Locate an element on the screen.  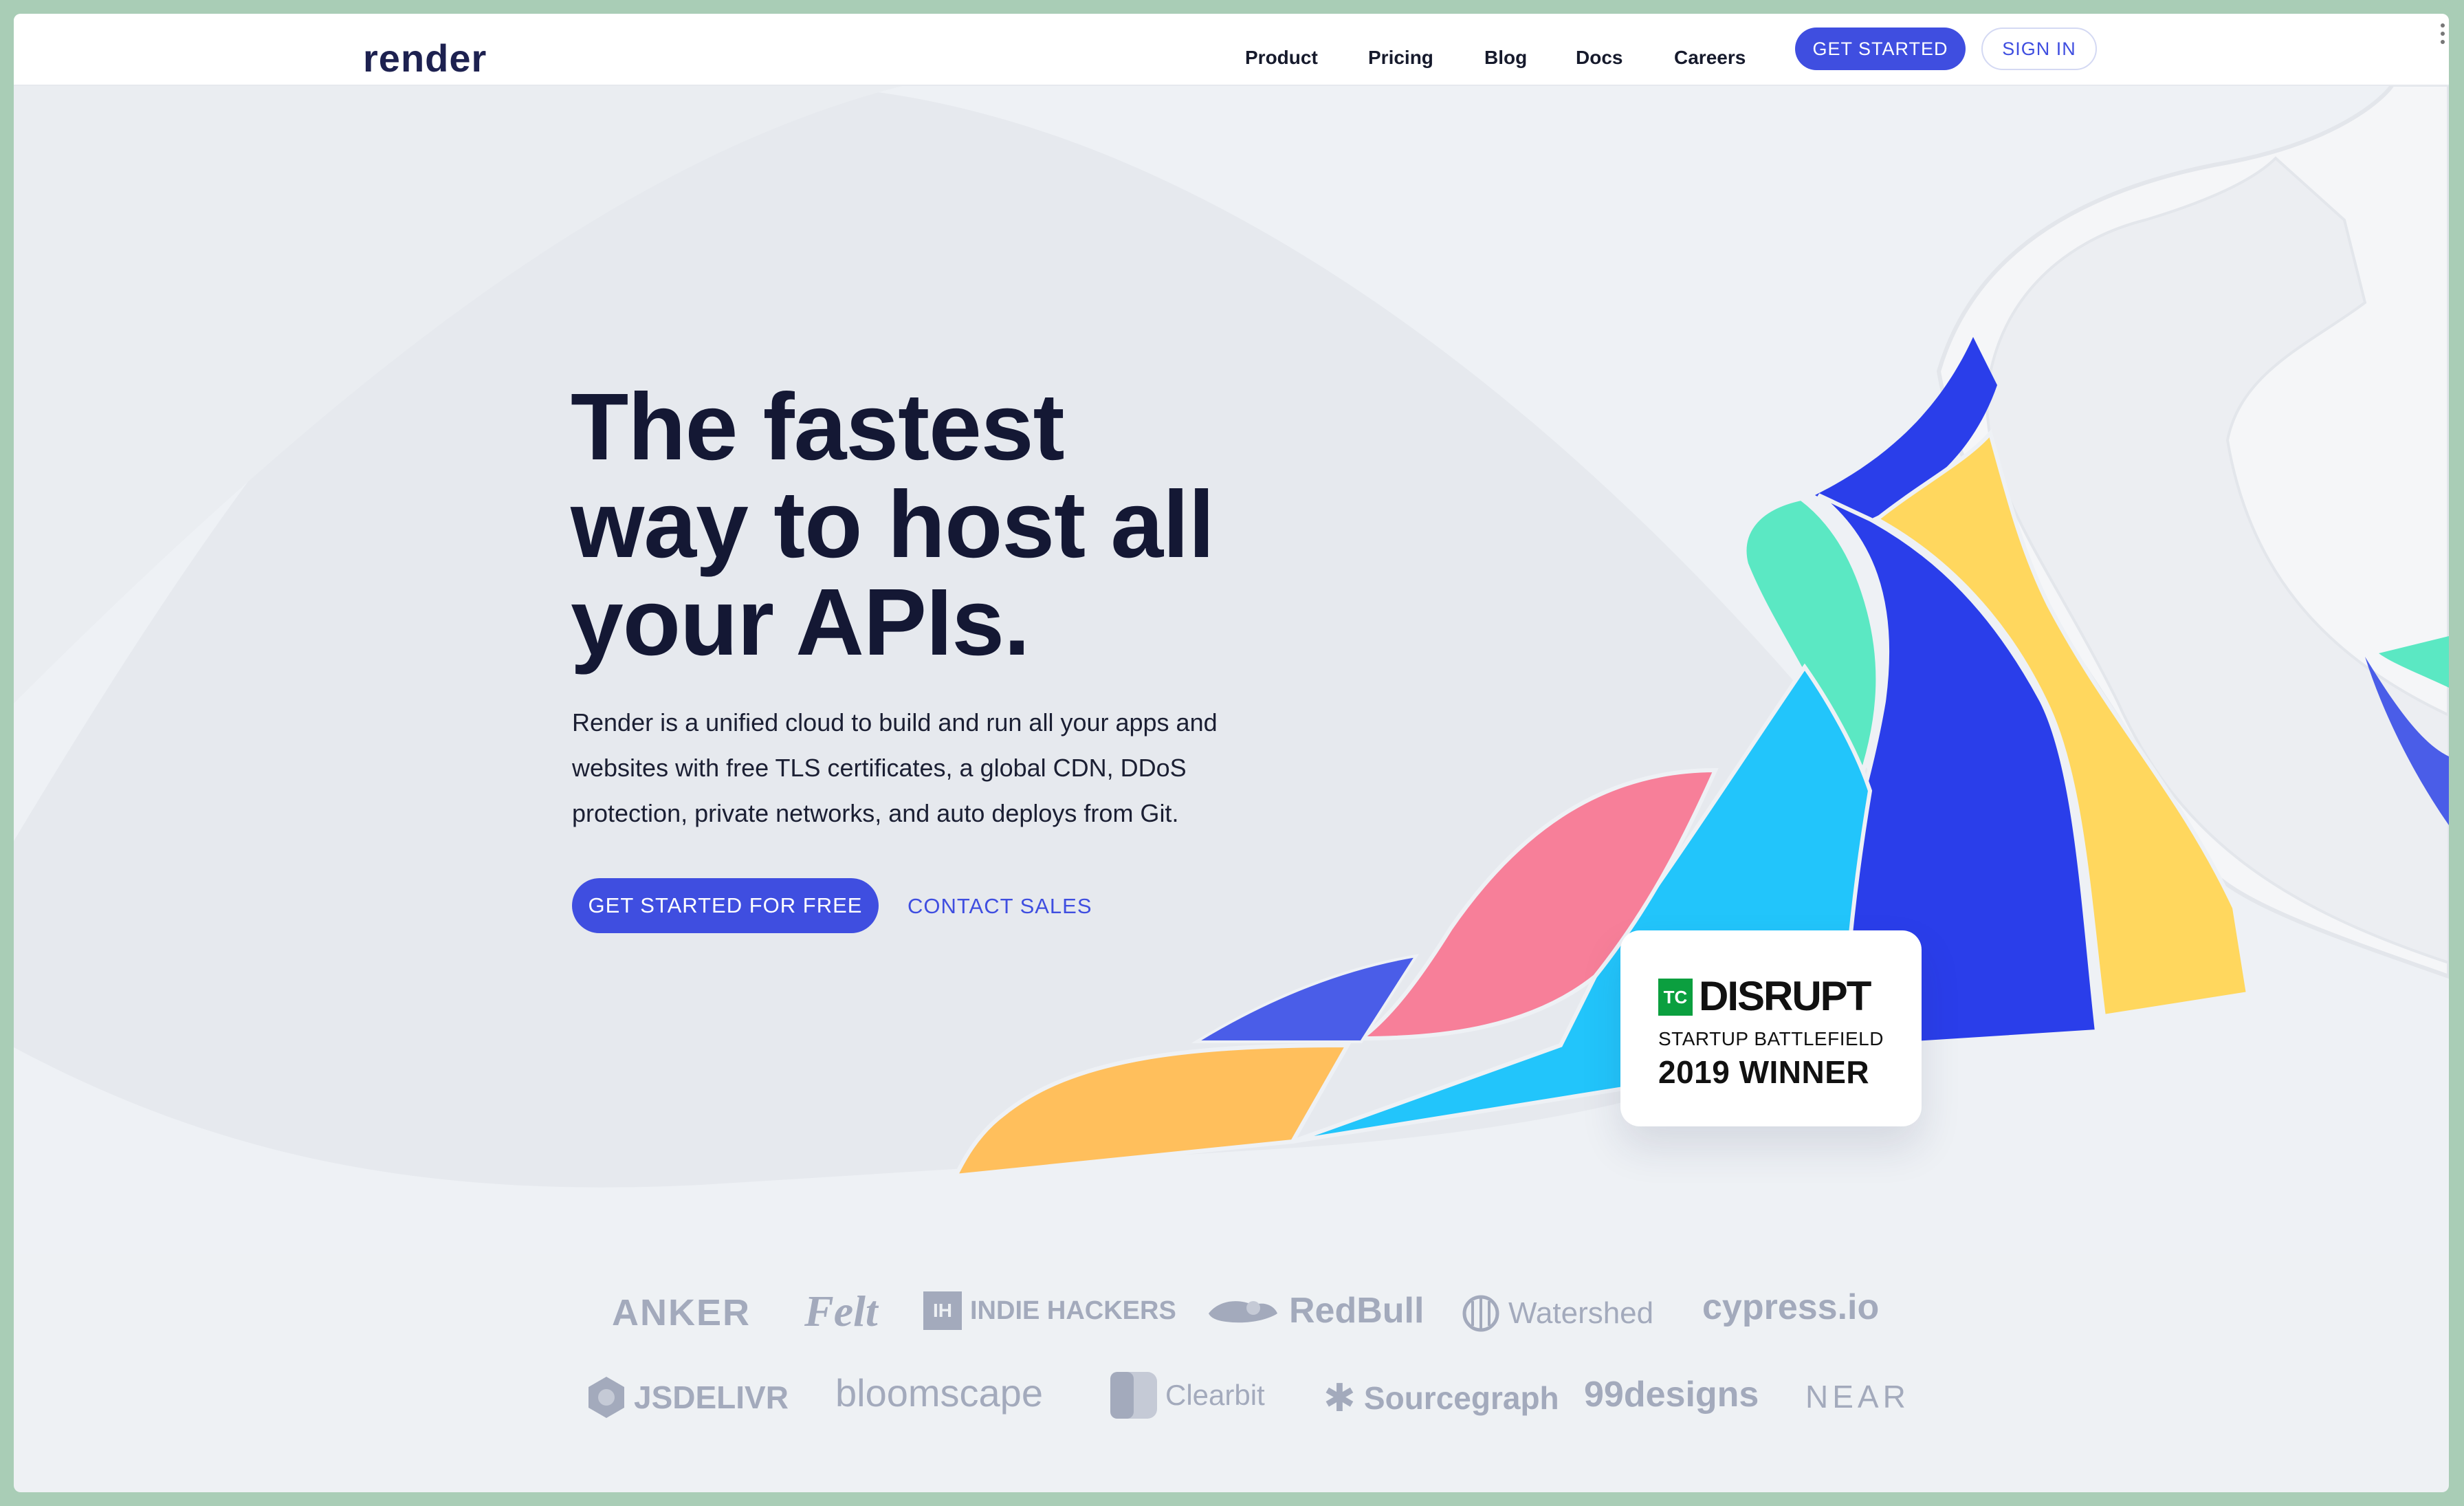
logo-clearbit-text: Clearbit is located at coordinates (1215, 1395).